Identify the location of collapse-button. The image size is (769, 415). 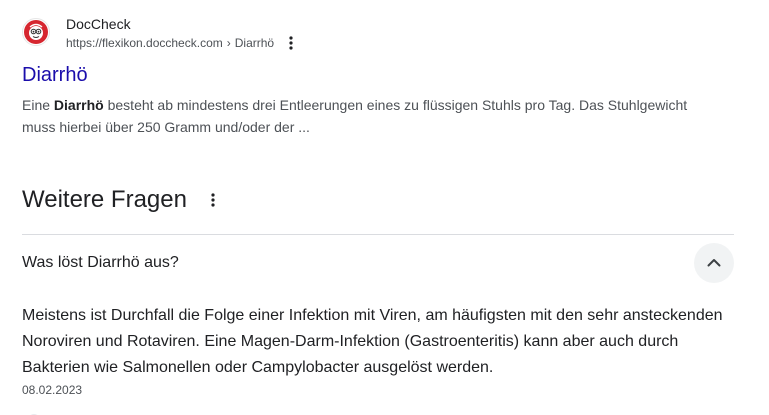
(714, 263).